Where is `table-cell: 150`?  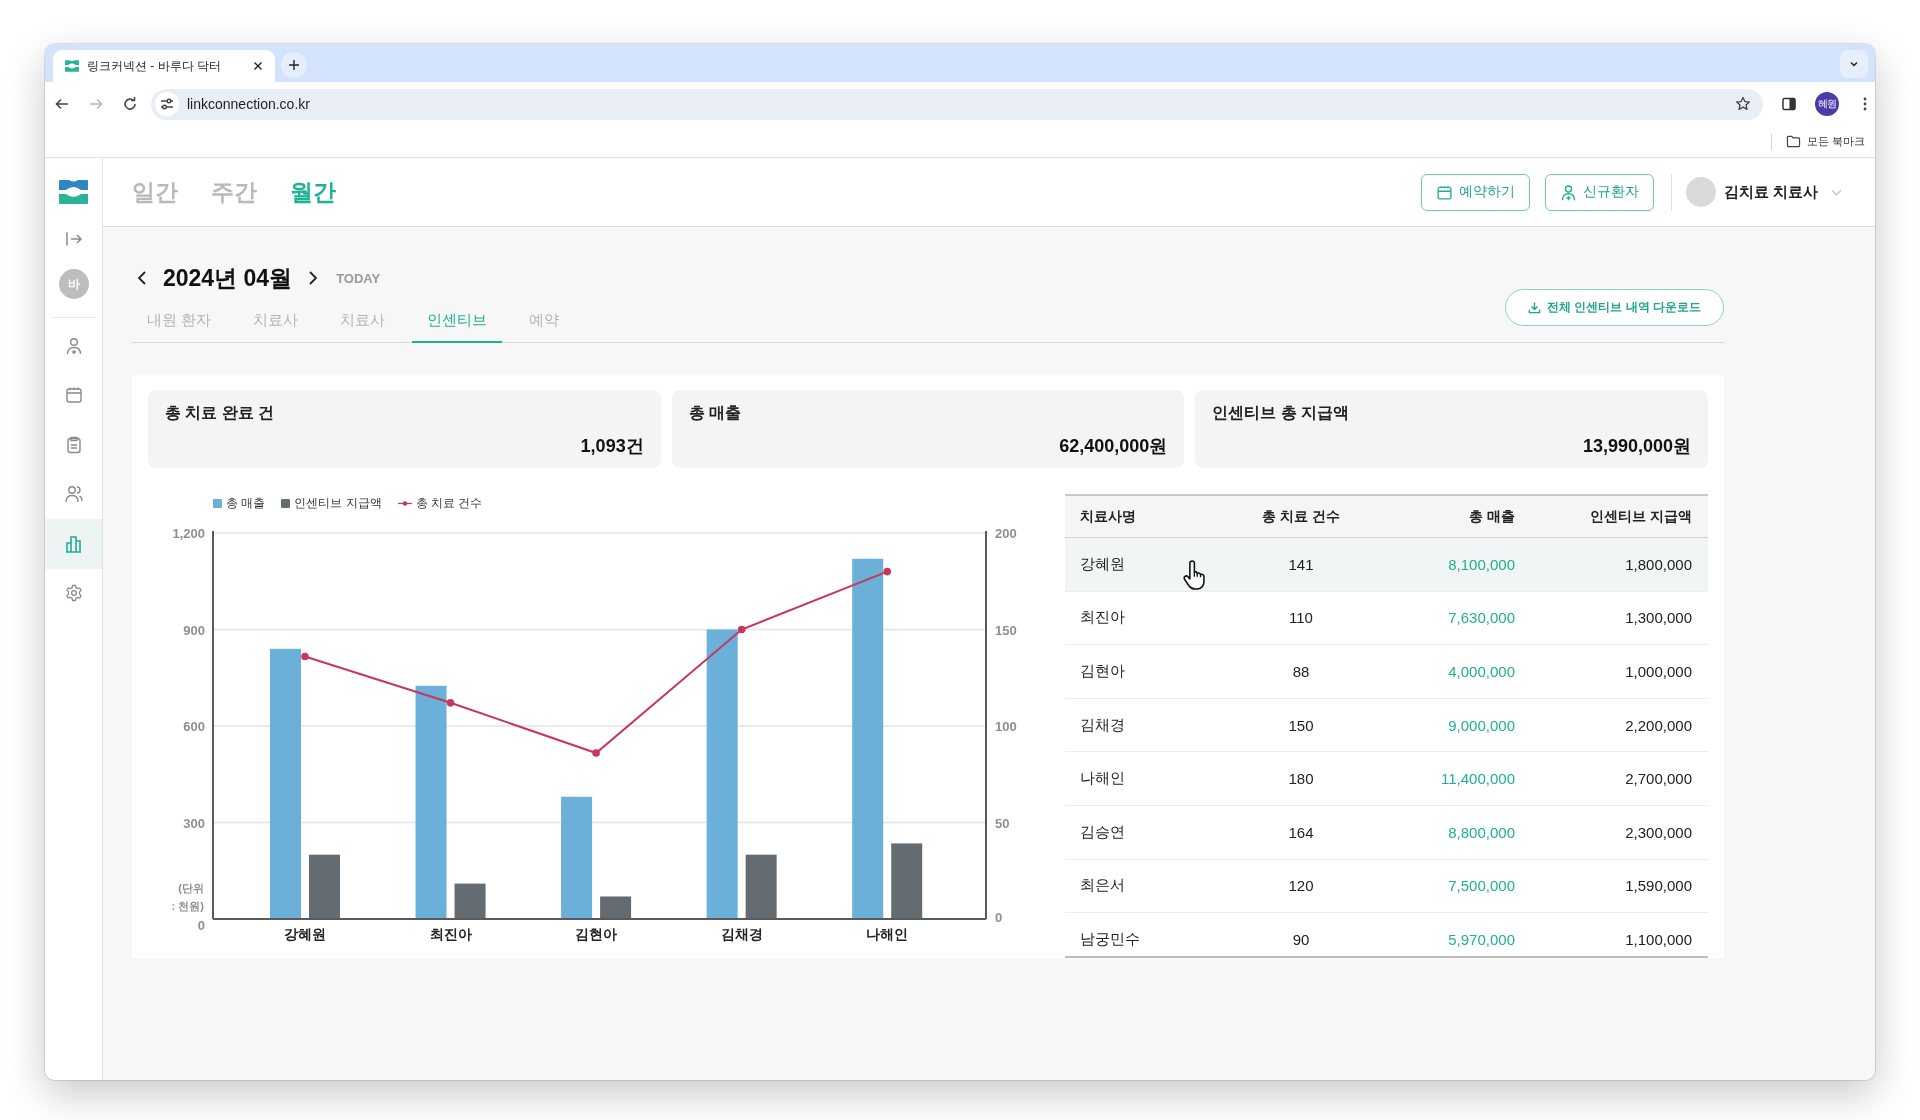 table-cell: 150 is located at coordinates (1301, 725).